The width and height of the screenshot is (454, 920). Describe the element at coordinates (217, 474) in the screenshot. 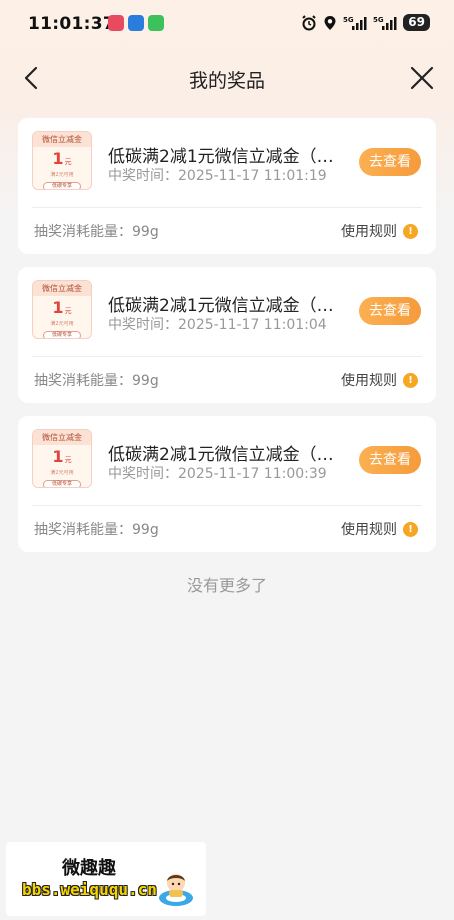

I see `win-time: 中奖时间：2025-11-17 11:00:39` at that location.